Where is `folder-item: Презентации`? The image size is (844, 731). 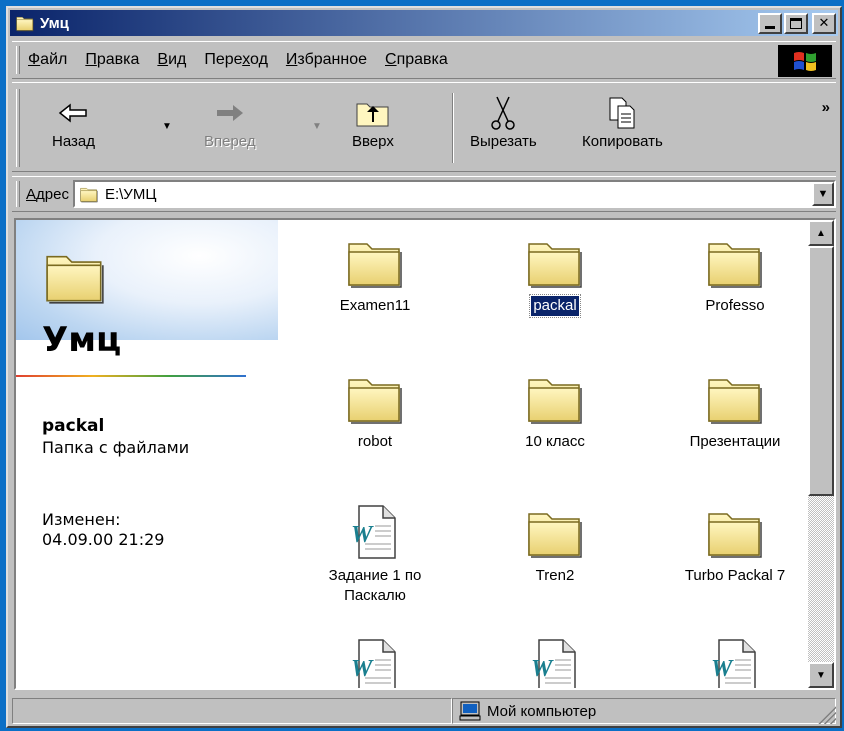 folder-item: Презентации is located at coordinates (735, 411).